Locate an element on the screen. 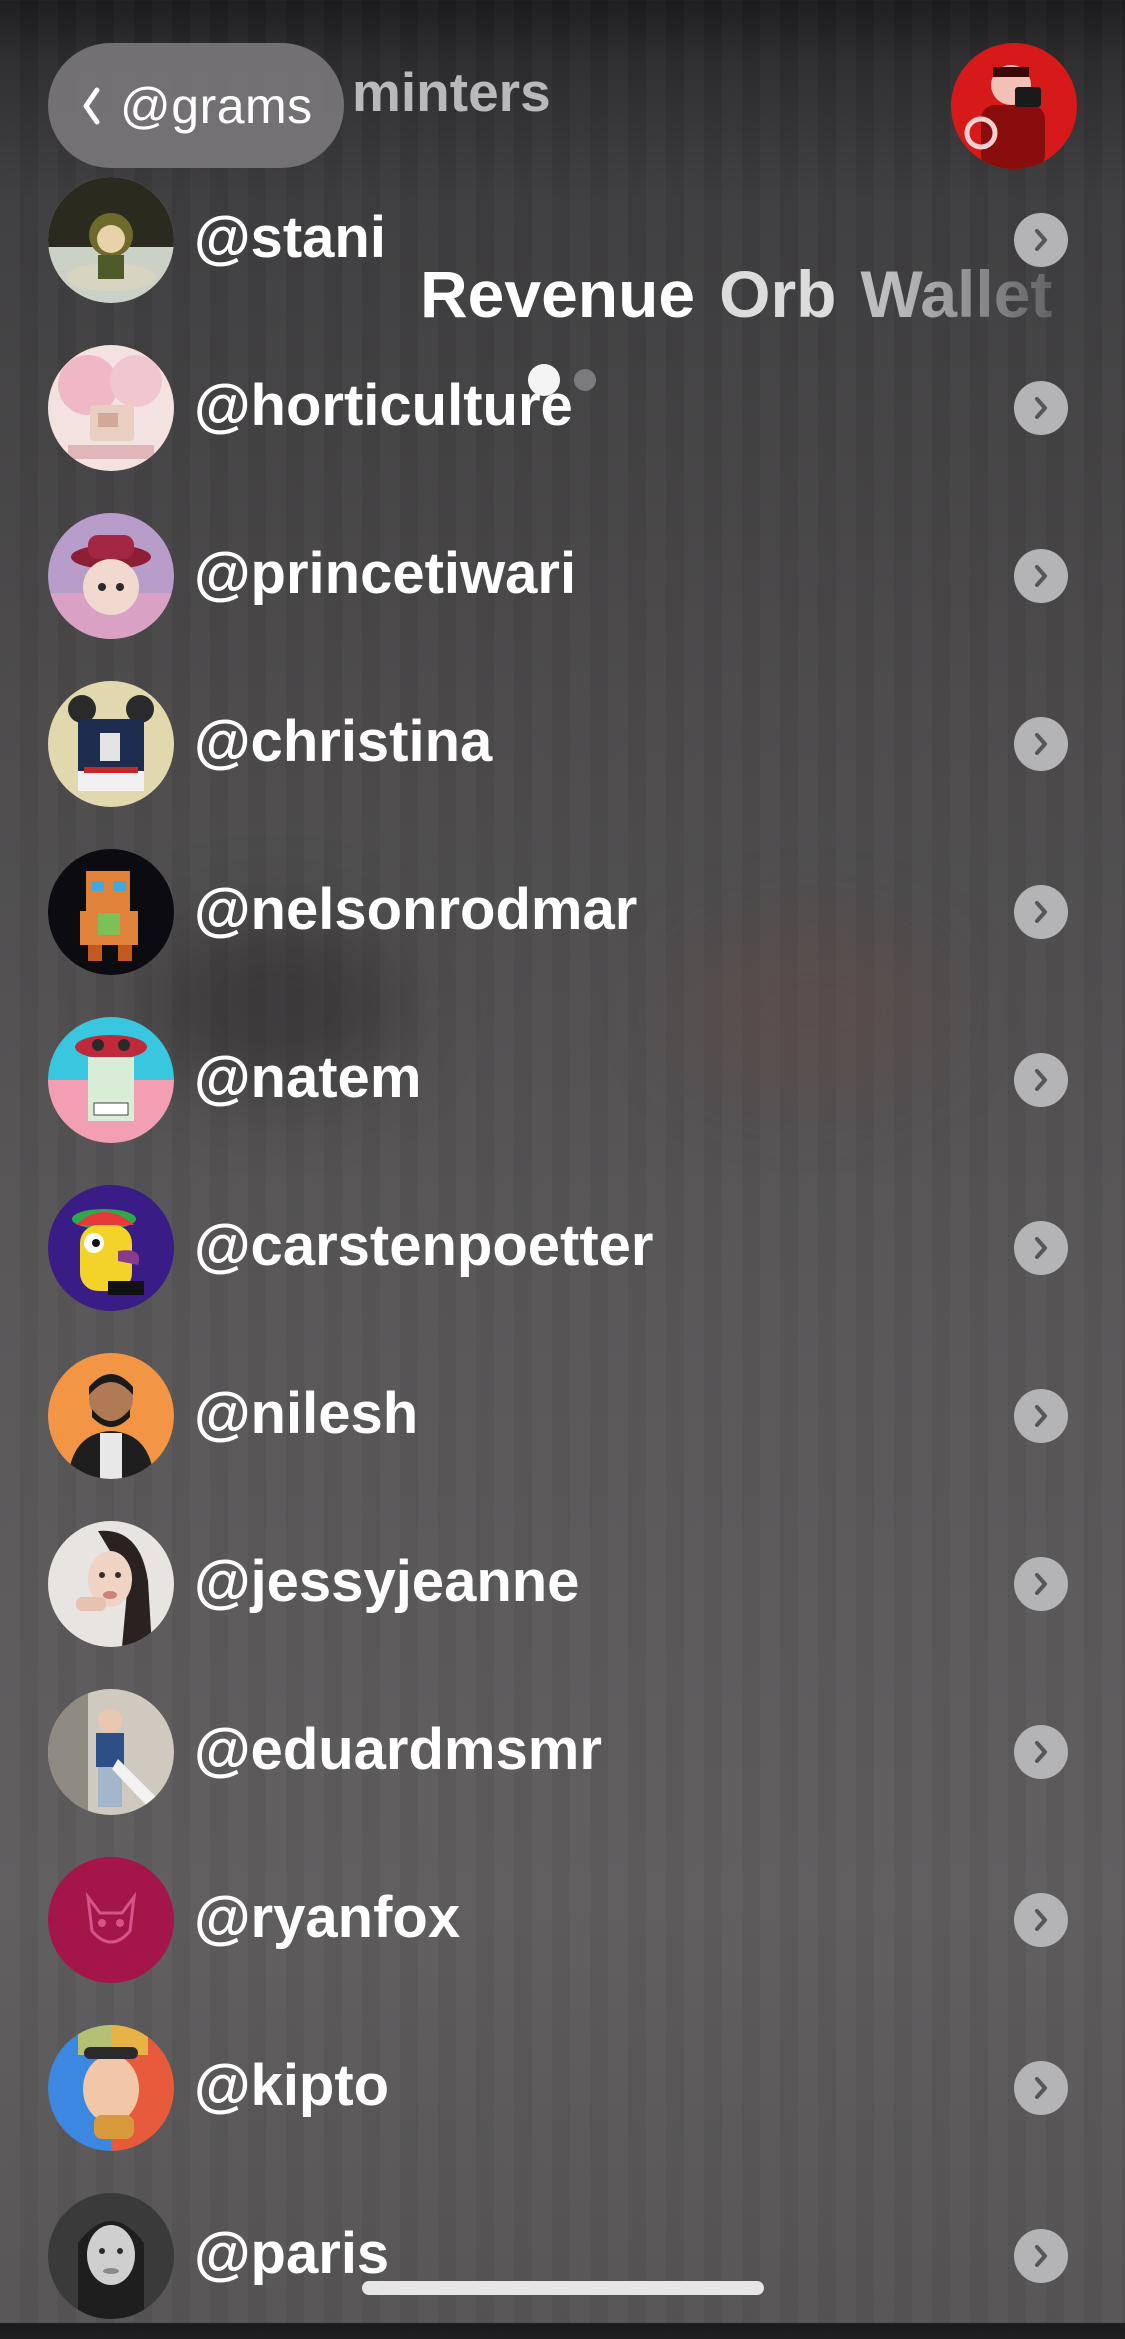  page-dot-inactive is located at coordinates (585, 380).